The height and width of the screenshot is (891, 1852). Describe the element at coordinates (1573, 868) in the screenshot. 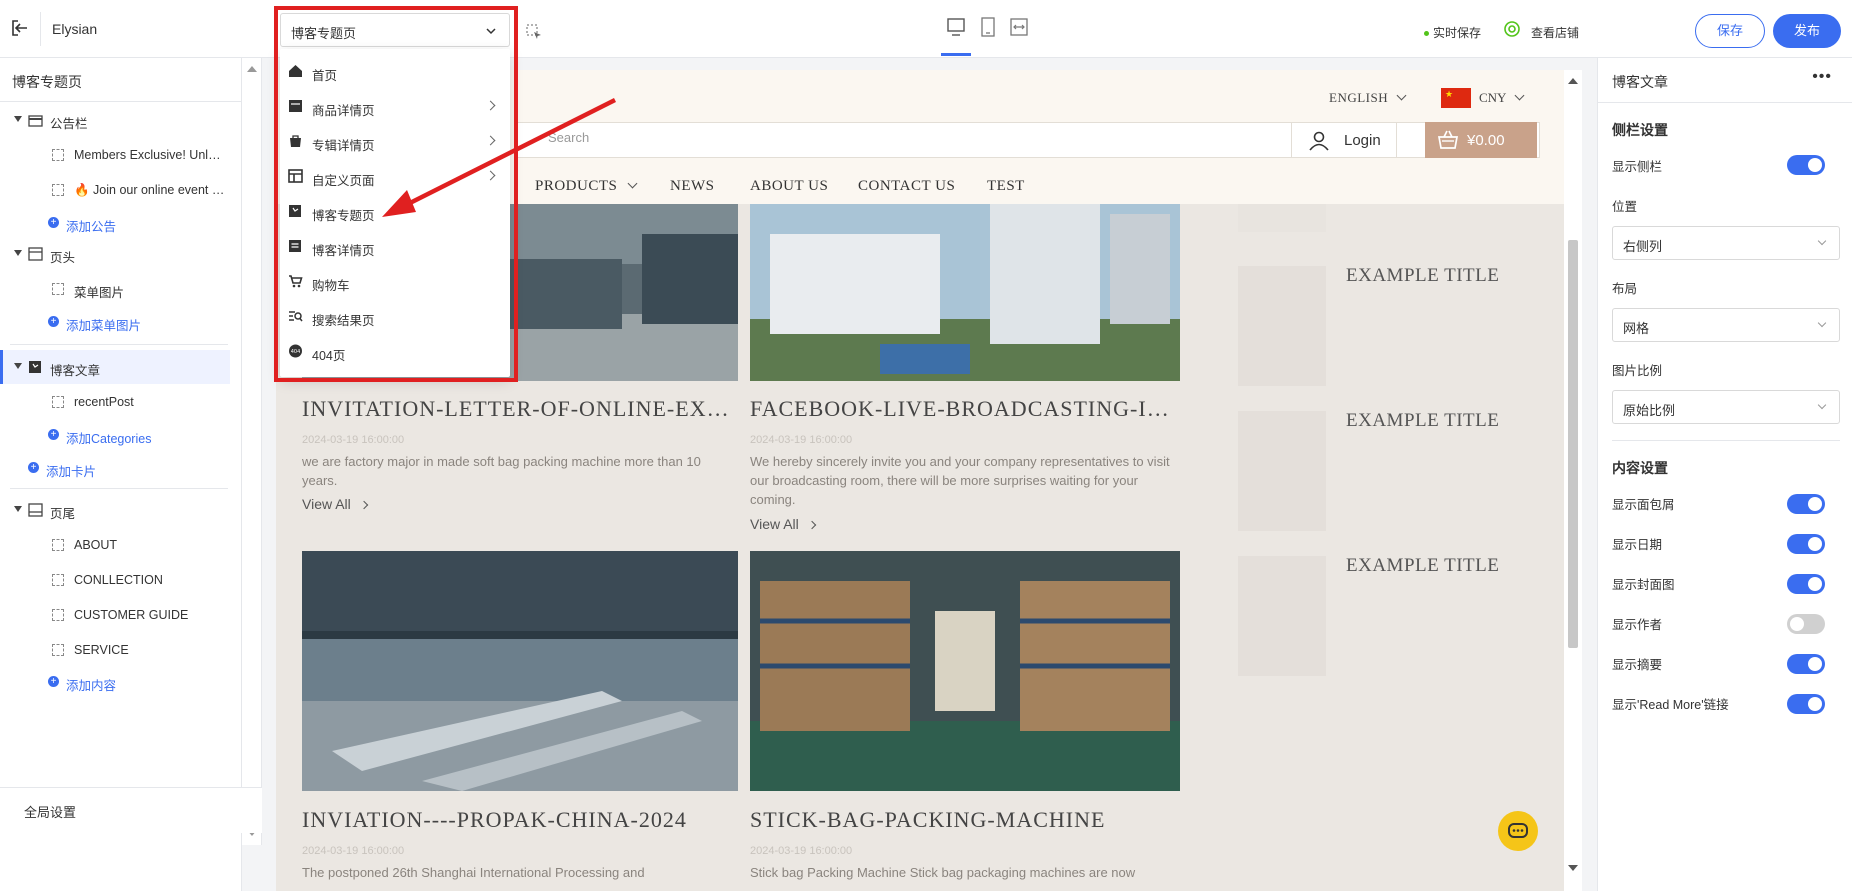

I see `scroll-down-icon` at that location.